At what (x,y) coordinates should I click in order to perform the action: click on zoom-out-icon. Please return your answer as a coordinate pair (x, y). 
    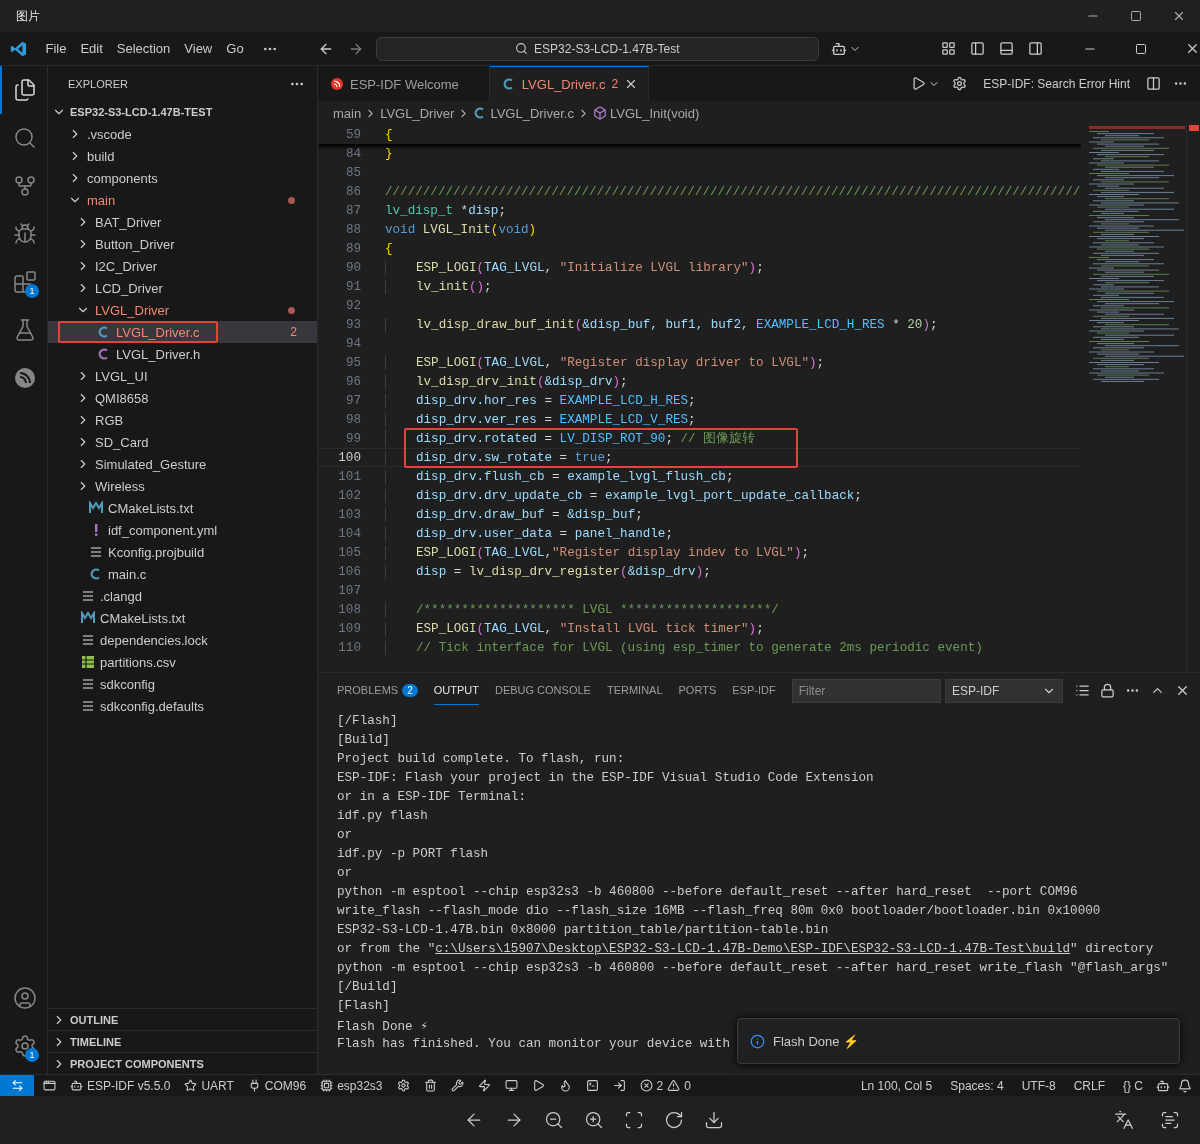
    Looking at the image, I should click on (554, 1120).